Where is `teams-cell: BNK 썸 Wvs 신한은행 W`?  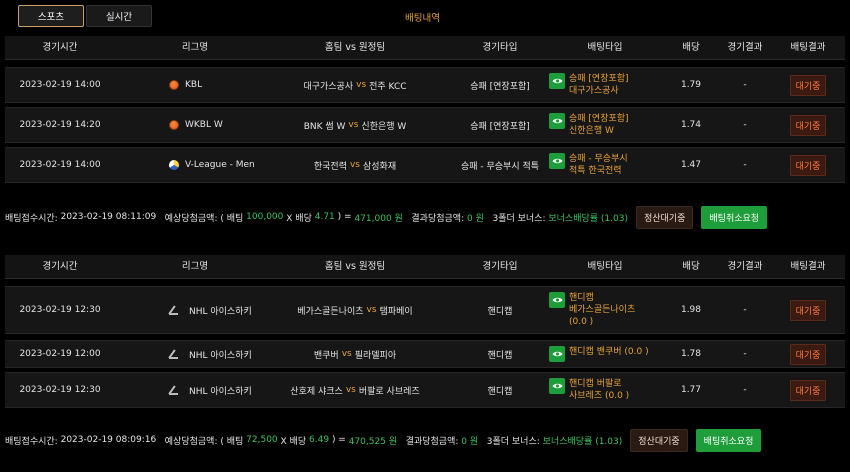
teams-cell: BNK 썸 Wvs 신한은행 W is located at coordinates (355, 125).